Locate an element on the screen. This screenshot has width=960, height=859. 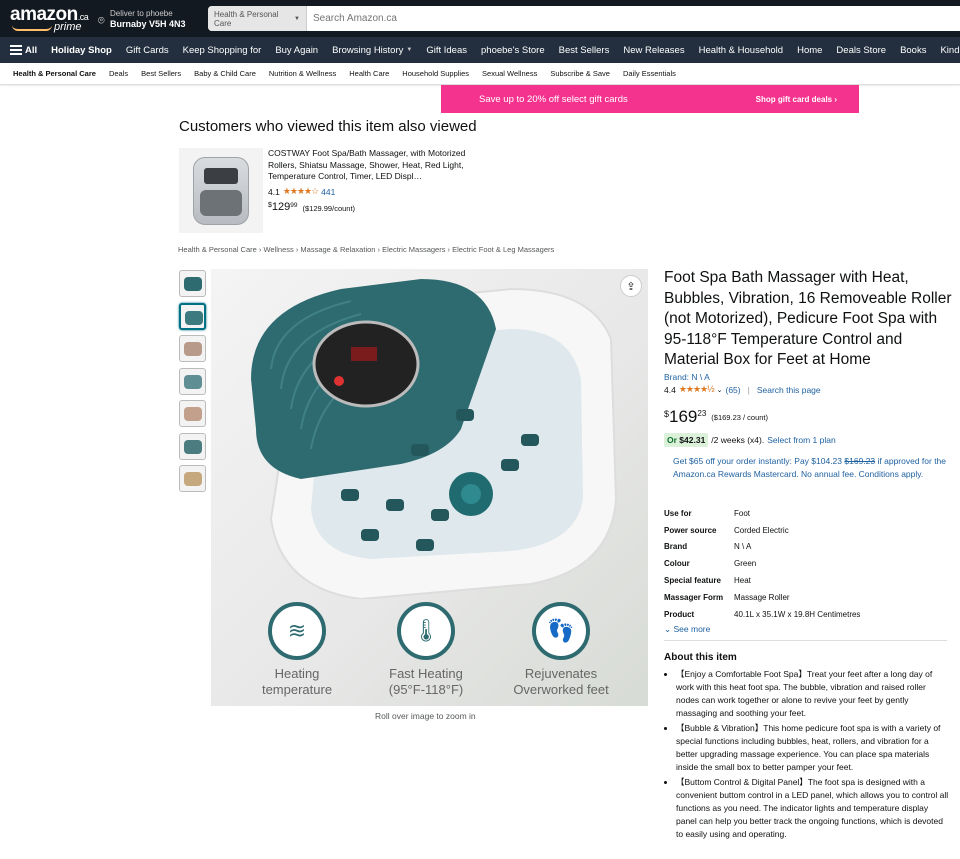
nav-item-best-sellers: Best Sellers is located at coordinates (584, 50).